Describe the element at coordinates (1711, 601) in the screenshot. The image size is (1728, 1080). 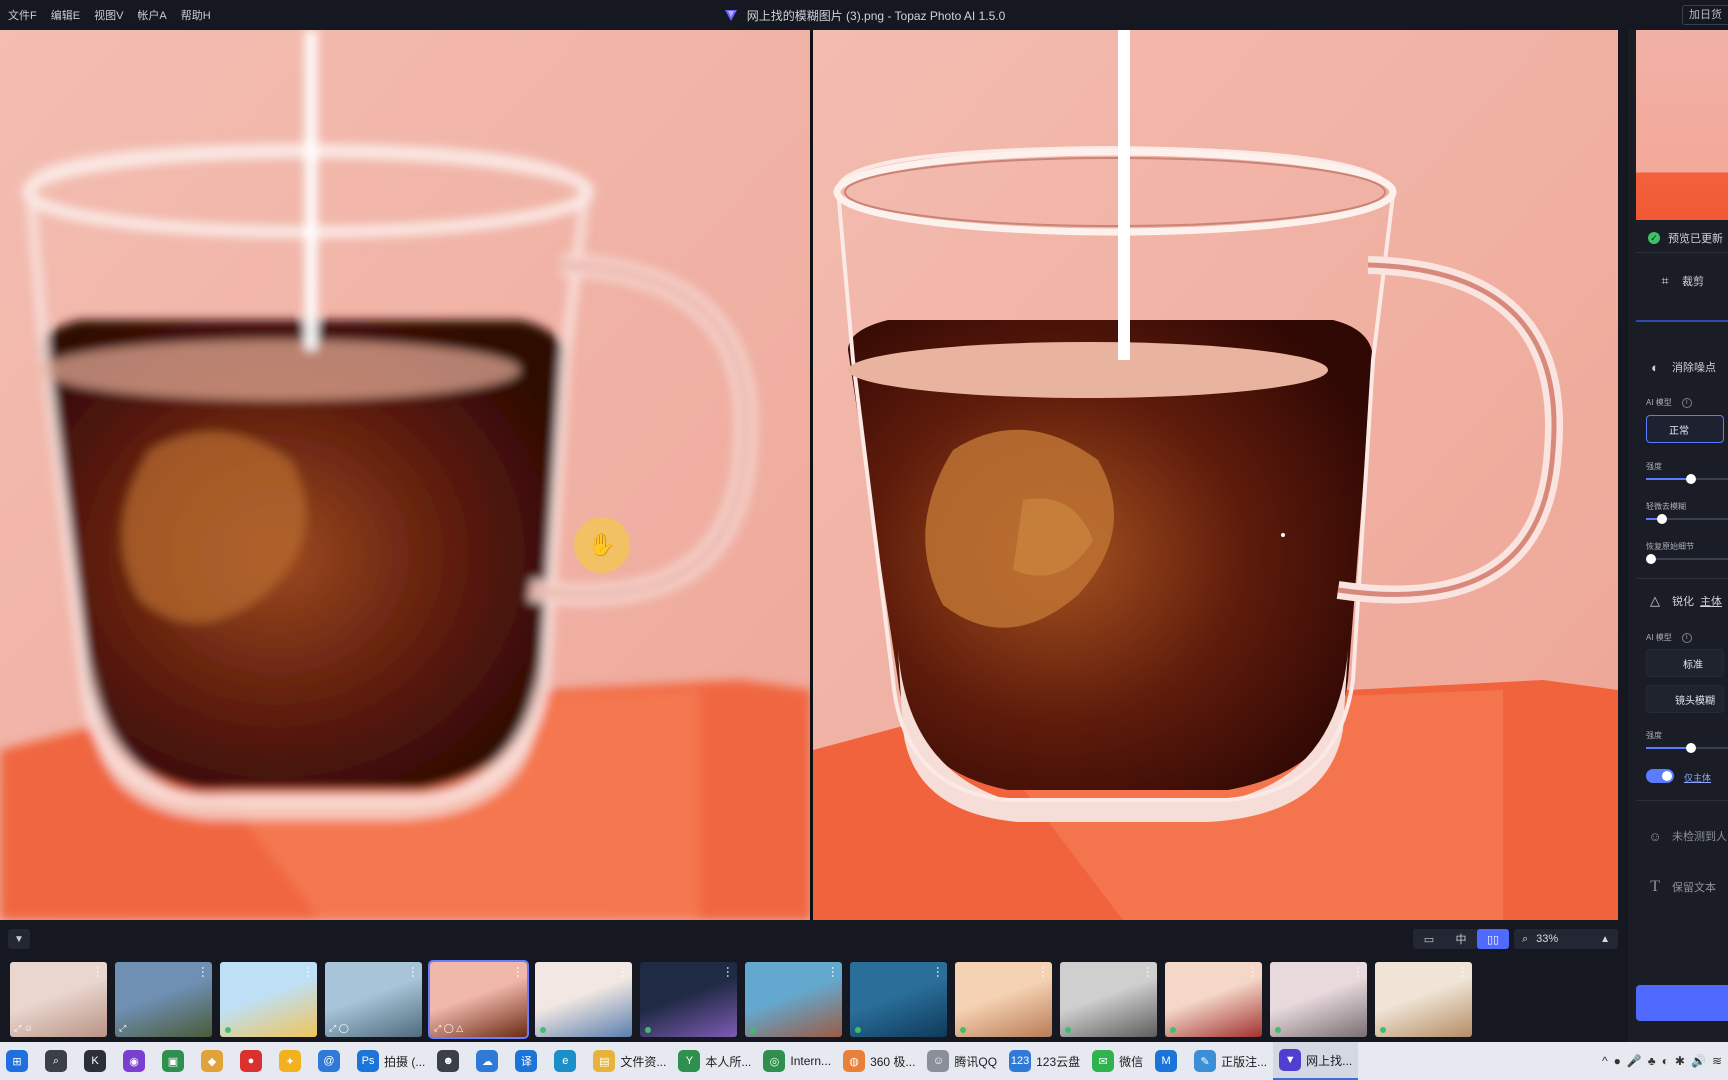
I see `sharpen-subject-link: 主体` at that location.